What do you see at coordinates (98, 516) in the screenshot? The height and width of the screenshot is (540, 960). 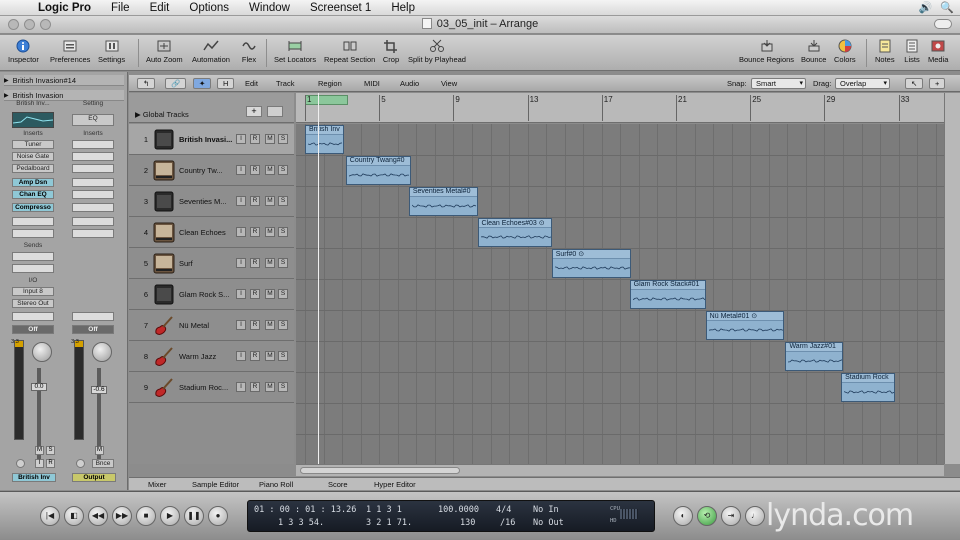 I see `rewind-button: ◀◀` at bounding box center [98, 516].